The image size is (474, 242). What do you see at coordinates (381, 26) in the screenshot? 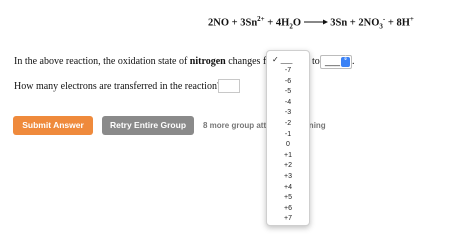
I see `equation-sub-2: 3` at bounding box center [381, 26].